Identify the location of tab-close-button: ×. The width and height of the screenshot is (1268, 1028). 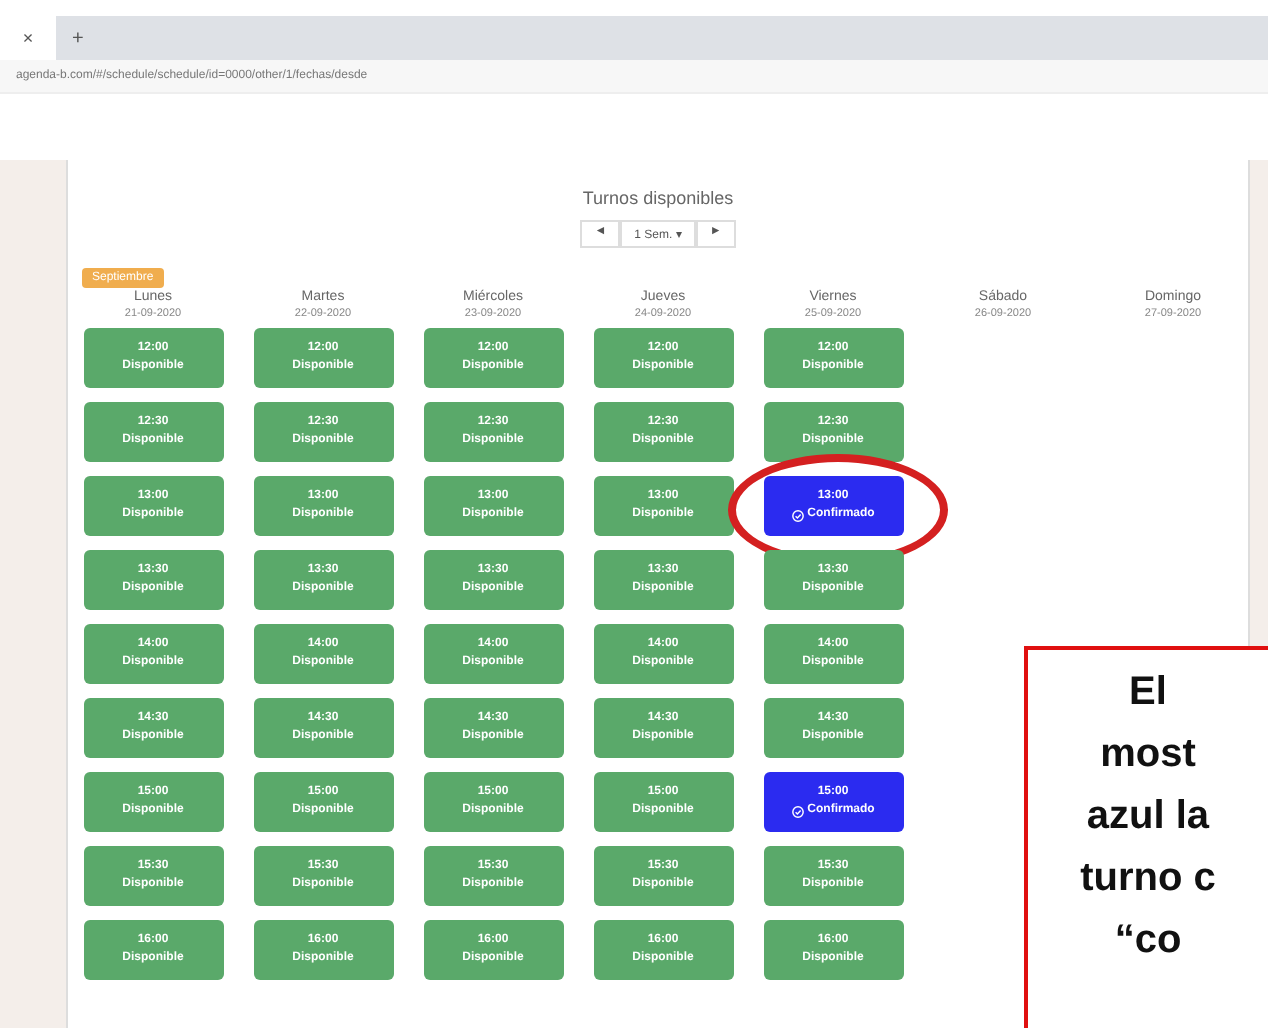
(28, 38).